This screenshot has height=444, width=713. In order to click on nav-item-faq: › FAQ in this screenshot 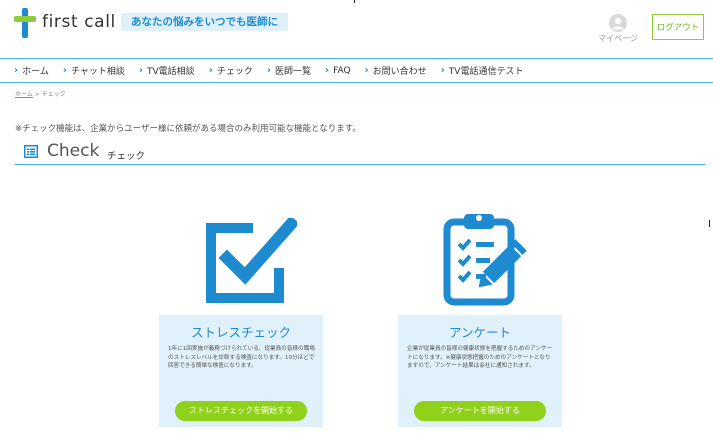, I will do `click(338, 70)`.